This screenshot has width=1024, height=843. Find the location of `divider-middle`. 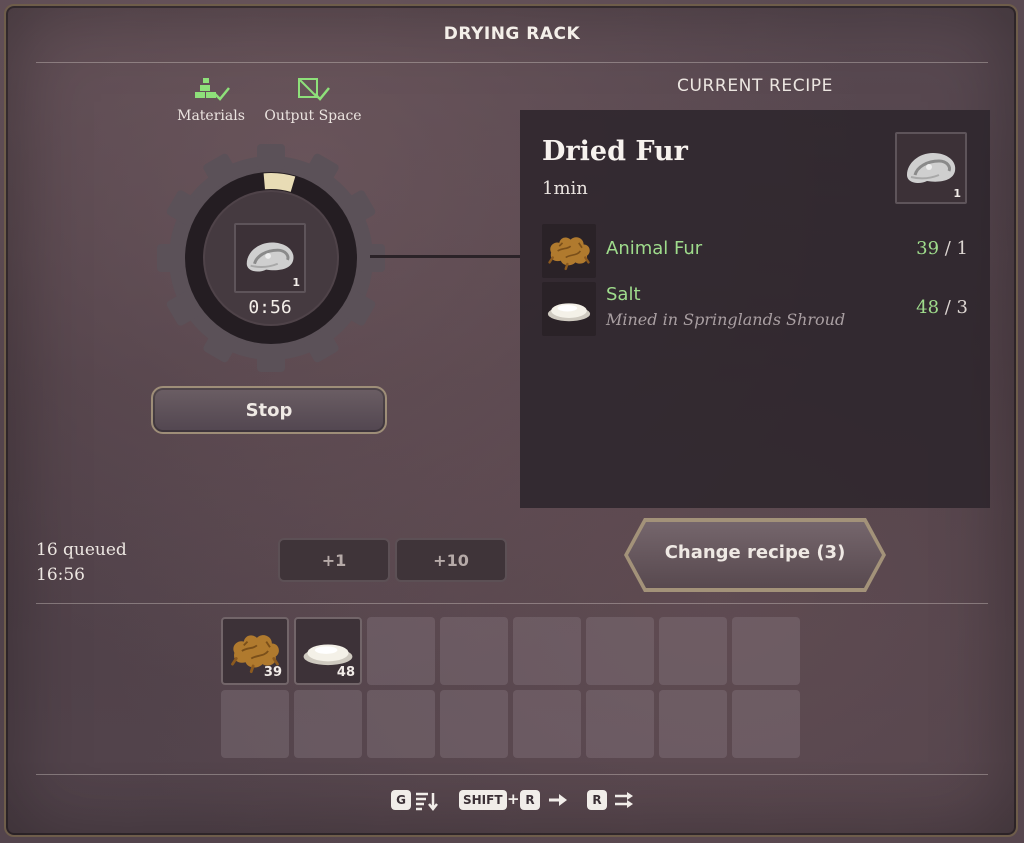

divider-middle is located at coordinates (512, 603).